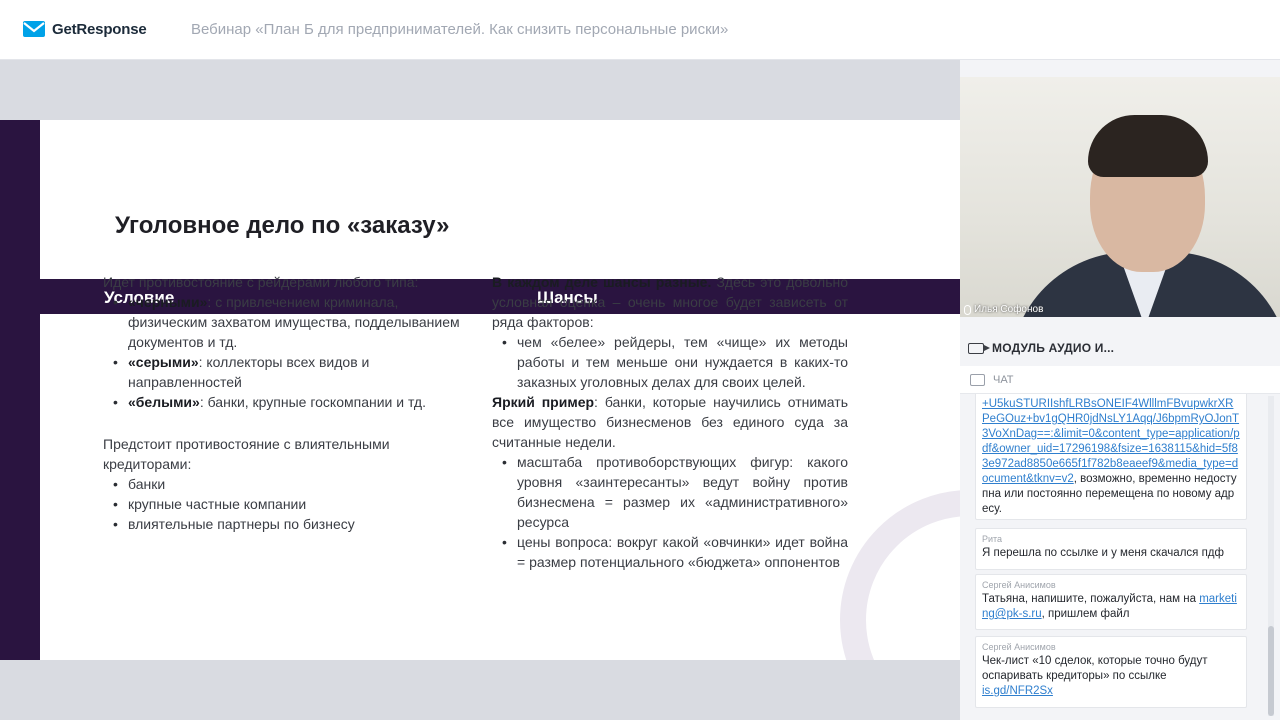 The width and height of the screenshot is (1280, 720). I want to click on microphone-icon, so click(967, 309).